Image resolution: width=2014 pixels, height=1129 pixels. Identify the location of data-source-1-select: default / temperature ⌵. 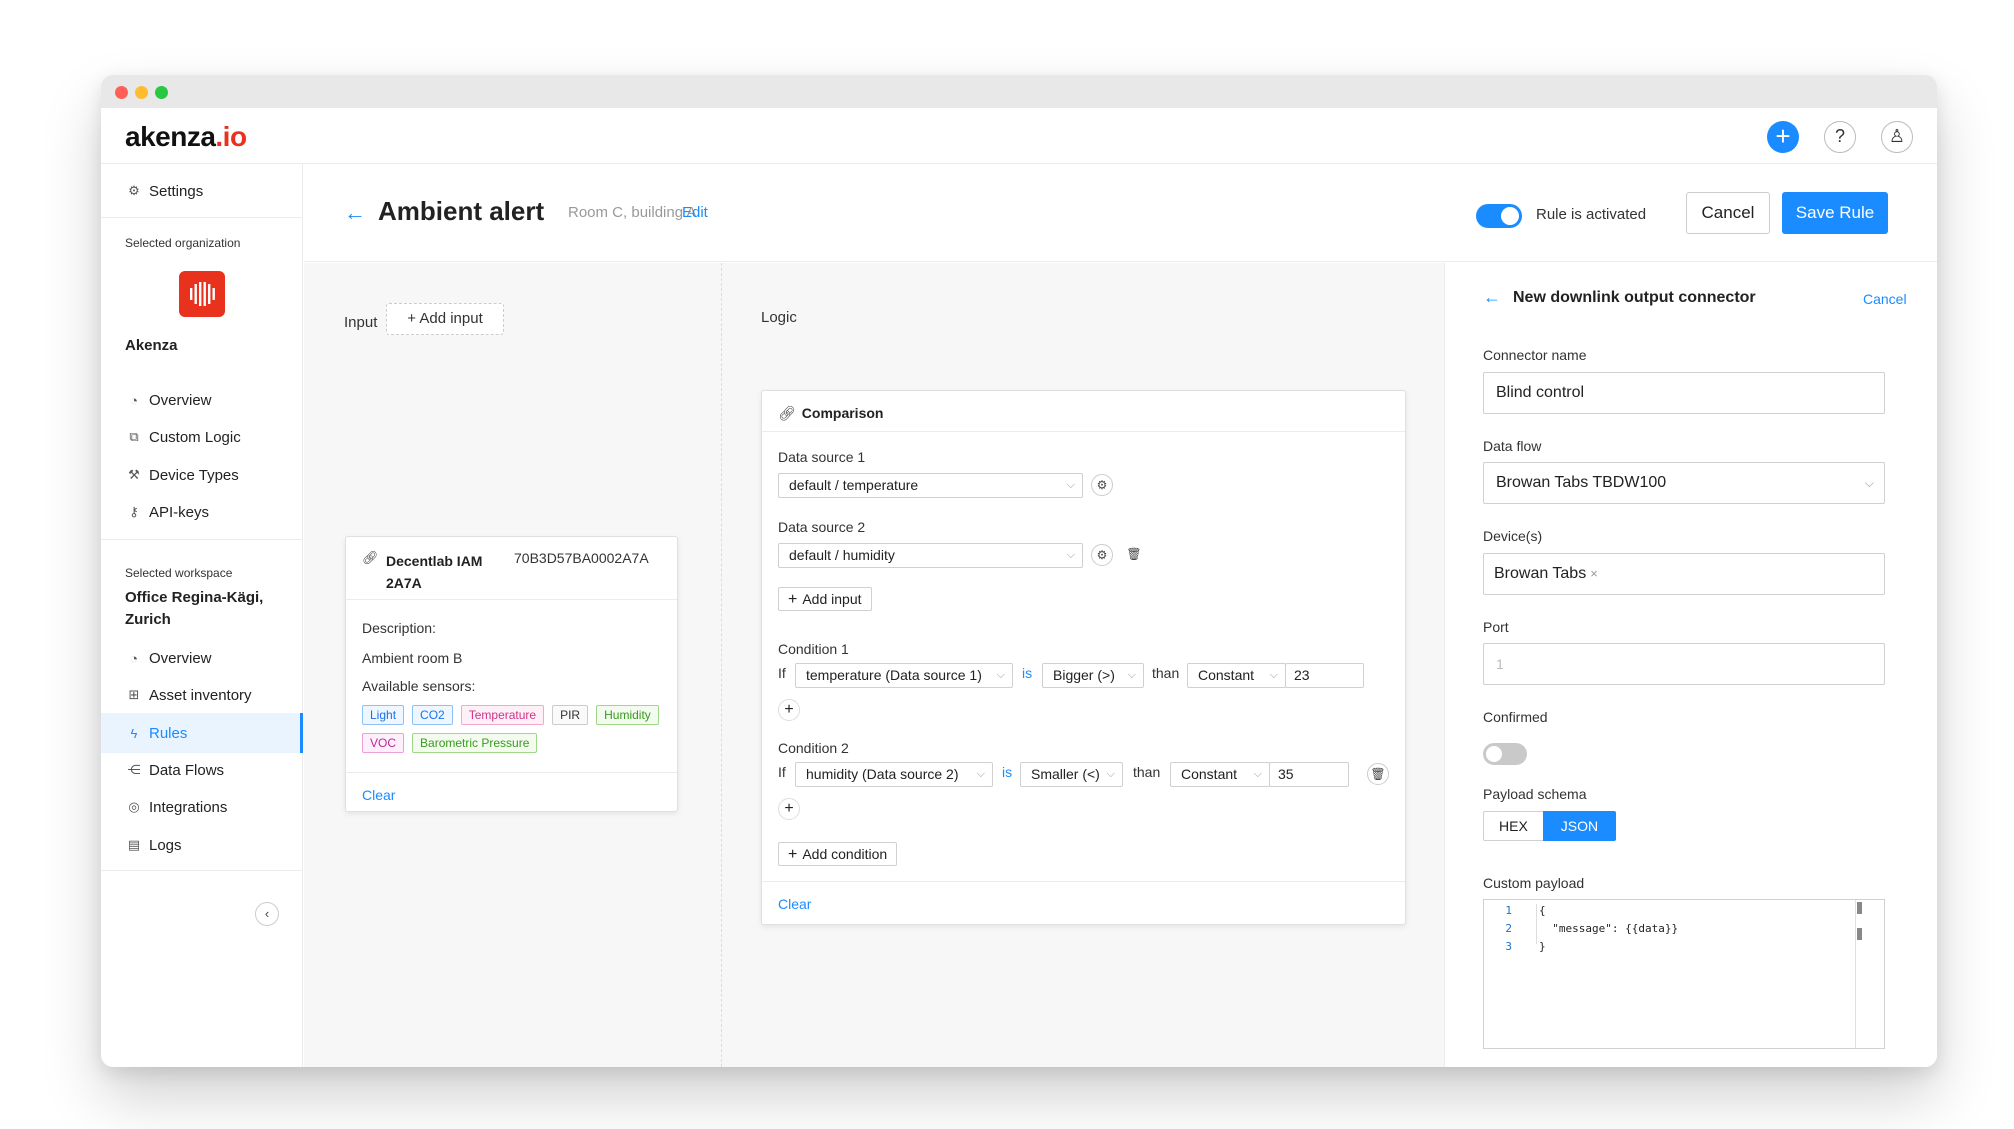
(930, 485).